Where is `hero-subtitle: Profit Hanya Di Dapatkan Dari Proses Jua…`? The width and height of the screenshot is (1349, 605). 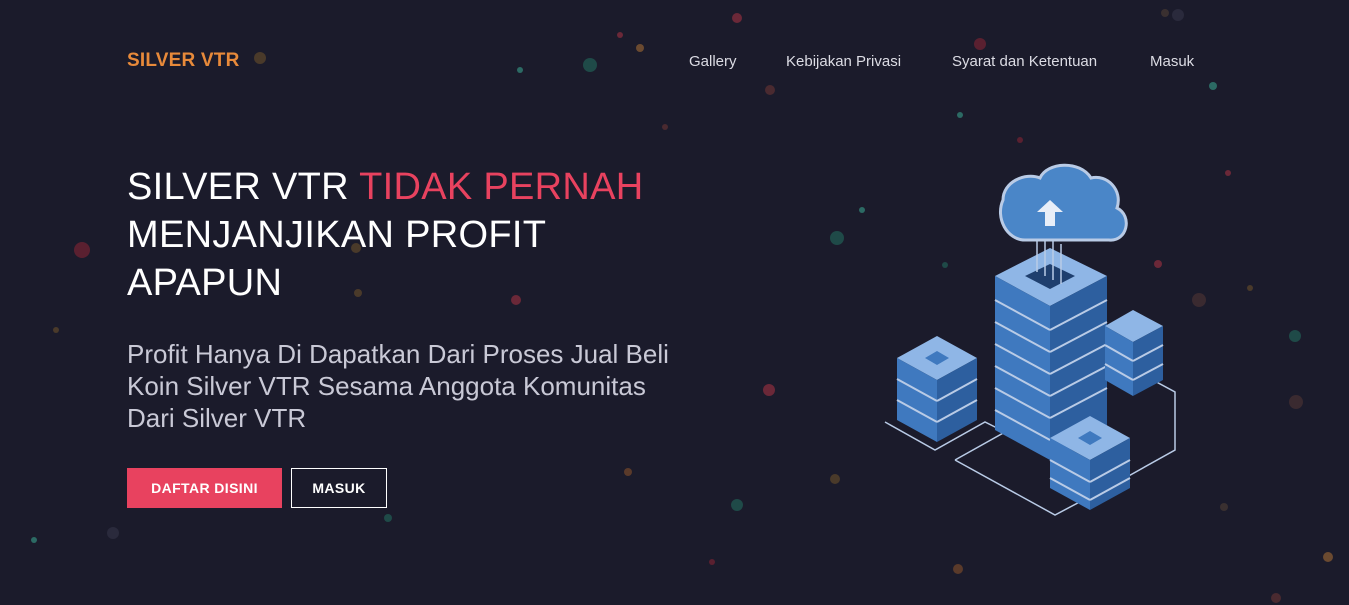
hero-subtitle: Profit Hanya Di Dapatkan Dari Proses Jua… is located at coordinates (398, 386).